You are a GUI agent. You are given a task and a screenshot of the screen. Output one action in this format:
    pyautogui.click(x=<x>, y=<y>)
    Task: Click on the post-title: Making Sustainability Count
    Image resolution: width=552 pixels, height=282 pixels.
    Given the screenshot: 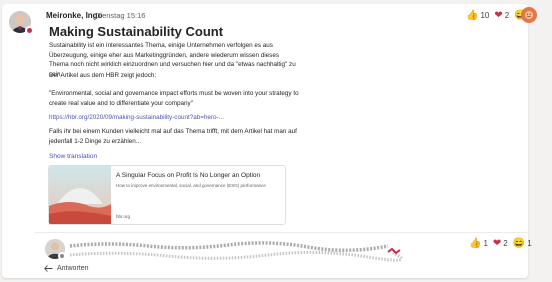 What is the action you would take?
    pyautogui.click(x=136, y=31)
    